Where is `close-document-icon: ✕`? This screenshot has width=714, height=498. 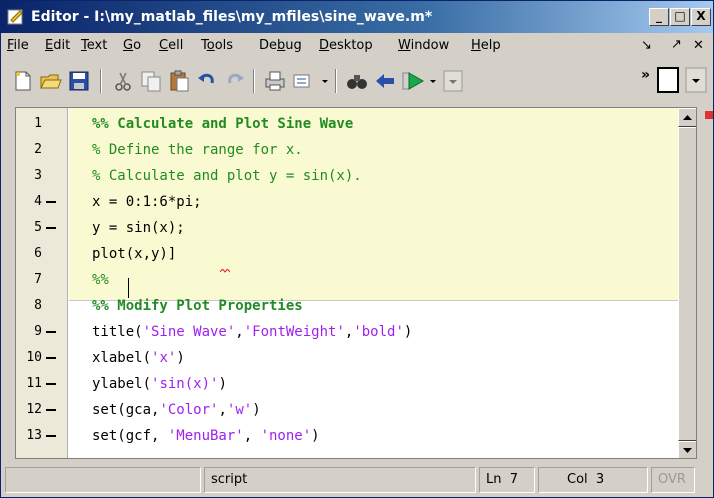 close-document-icon: ✕ is located at coordinates (698, 45).